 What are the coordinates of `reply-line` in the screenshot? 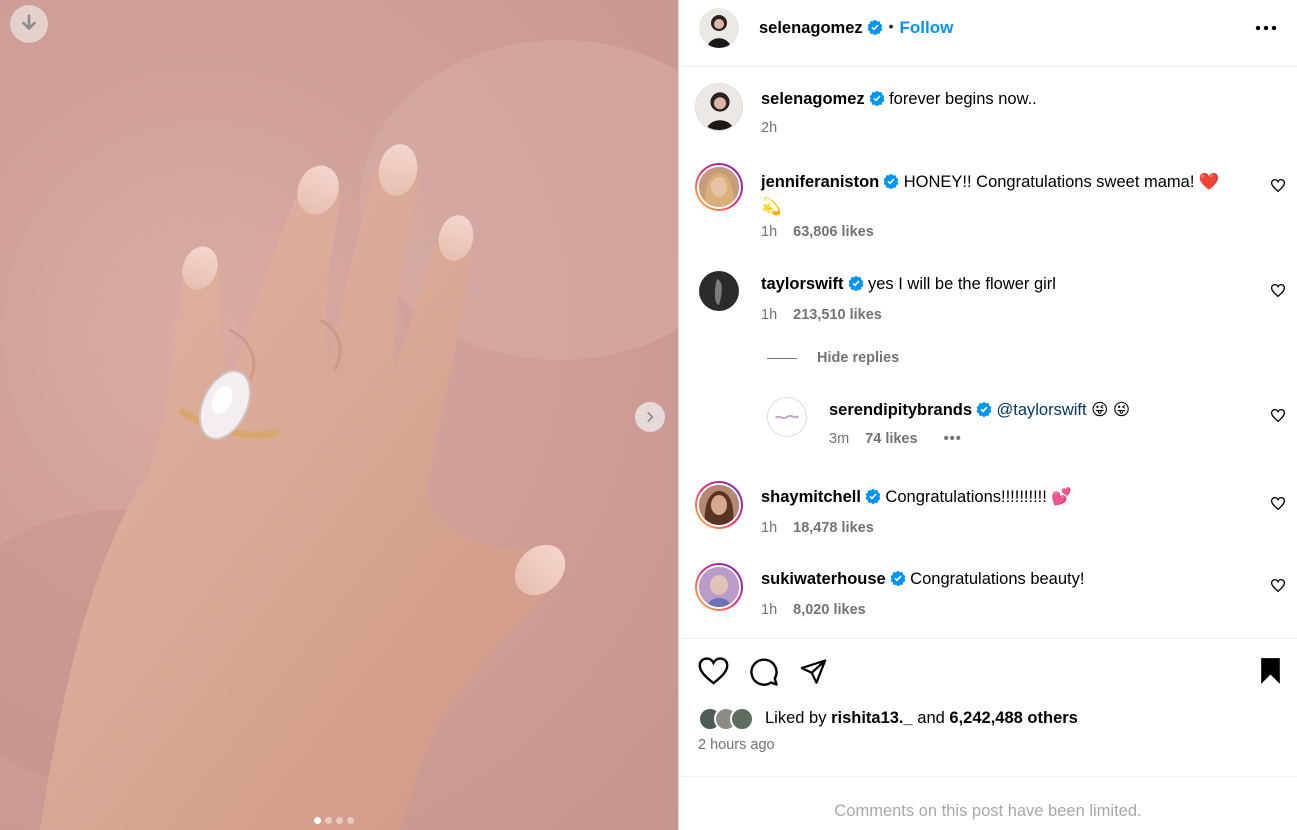 It's located at (782, 358).